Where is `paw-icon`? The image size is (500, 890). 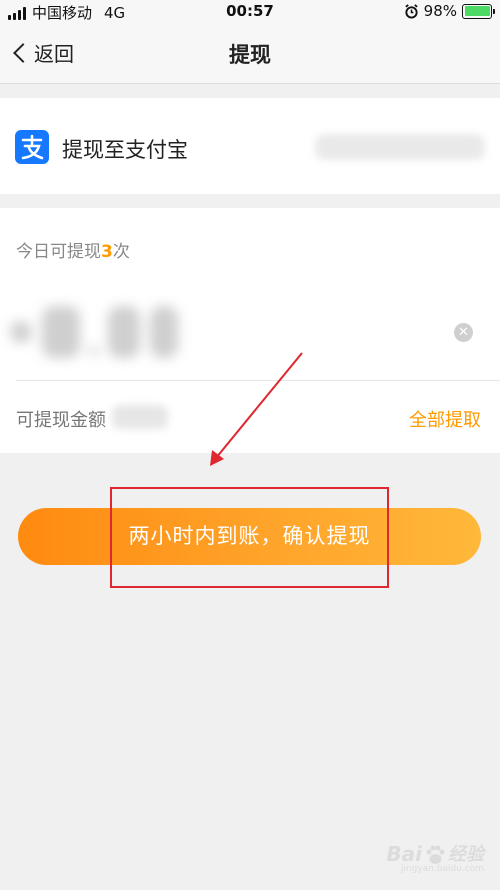
paw-icon is located at coordinates (435, 854).